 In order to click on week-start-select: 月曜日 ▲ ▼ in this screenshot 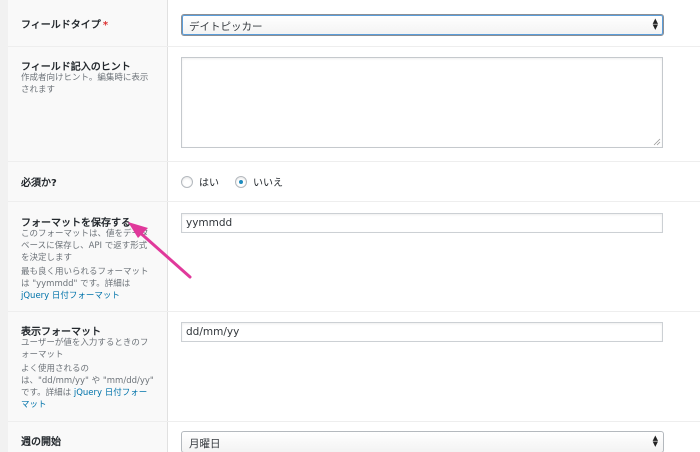, I will do `click(422, 441)`.